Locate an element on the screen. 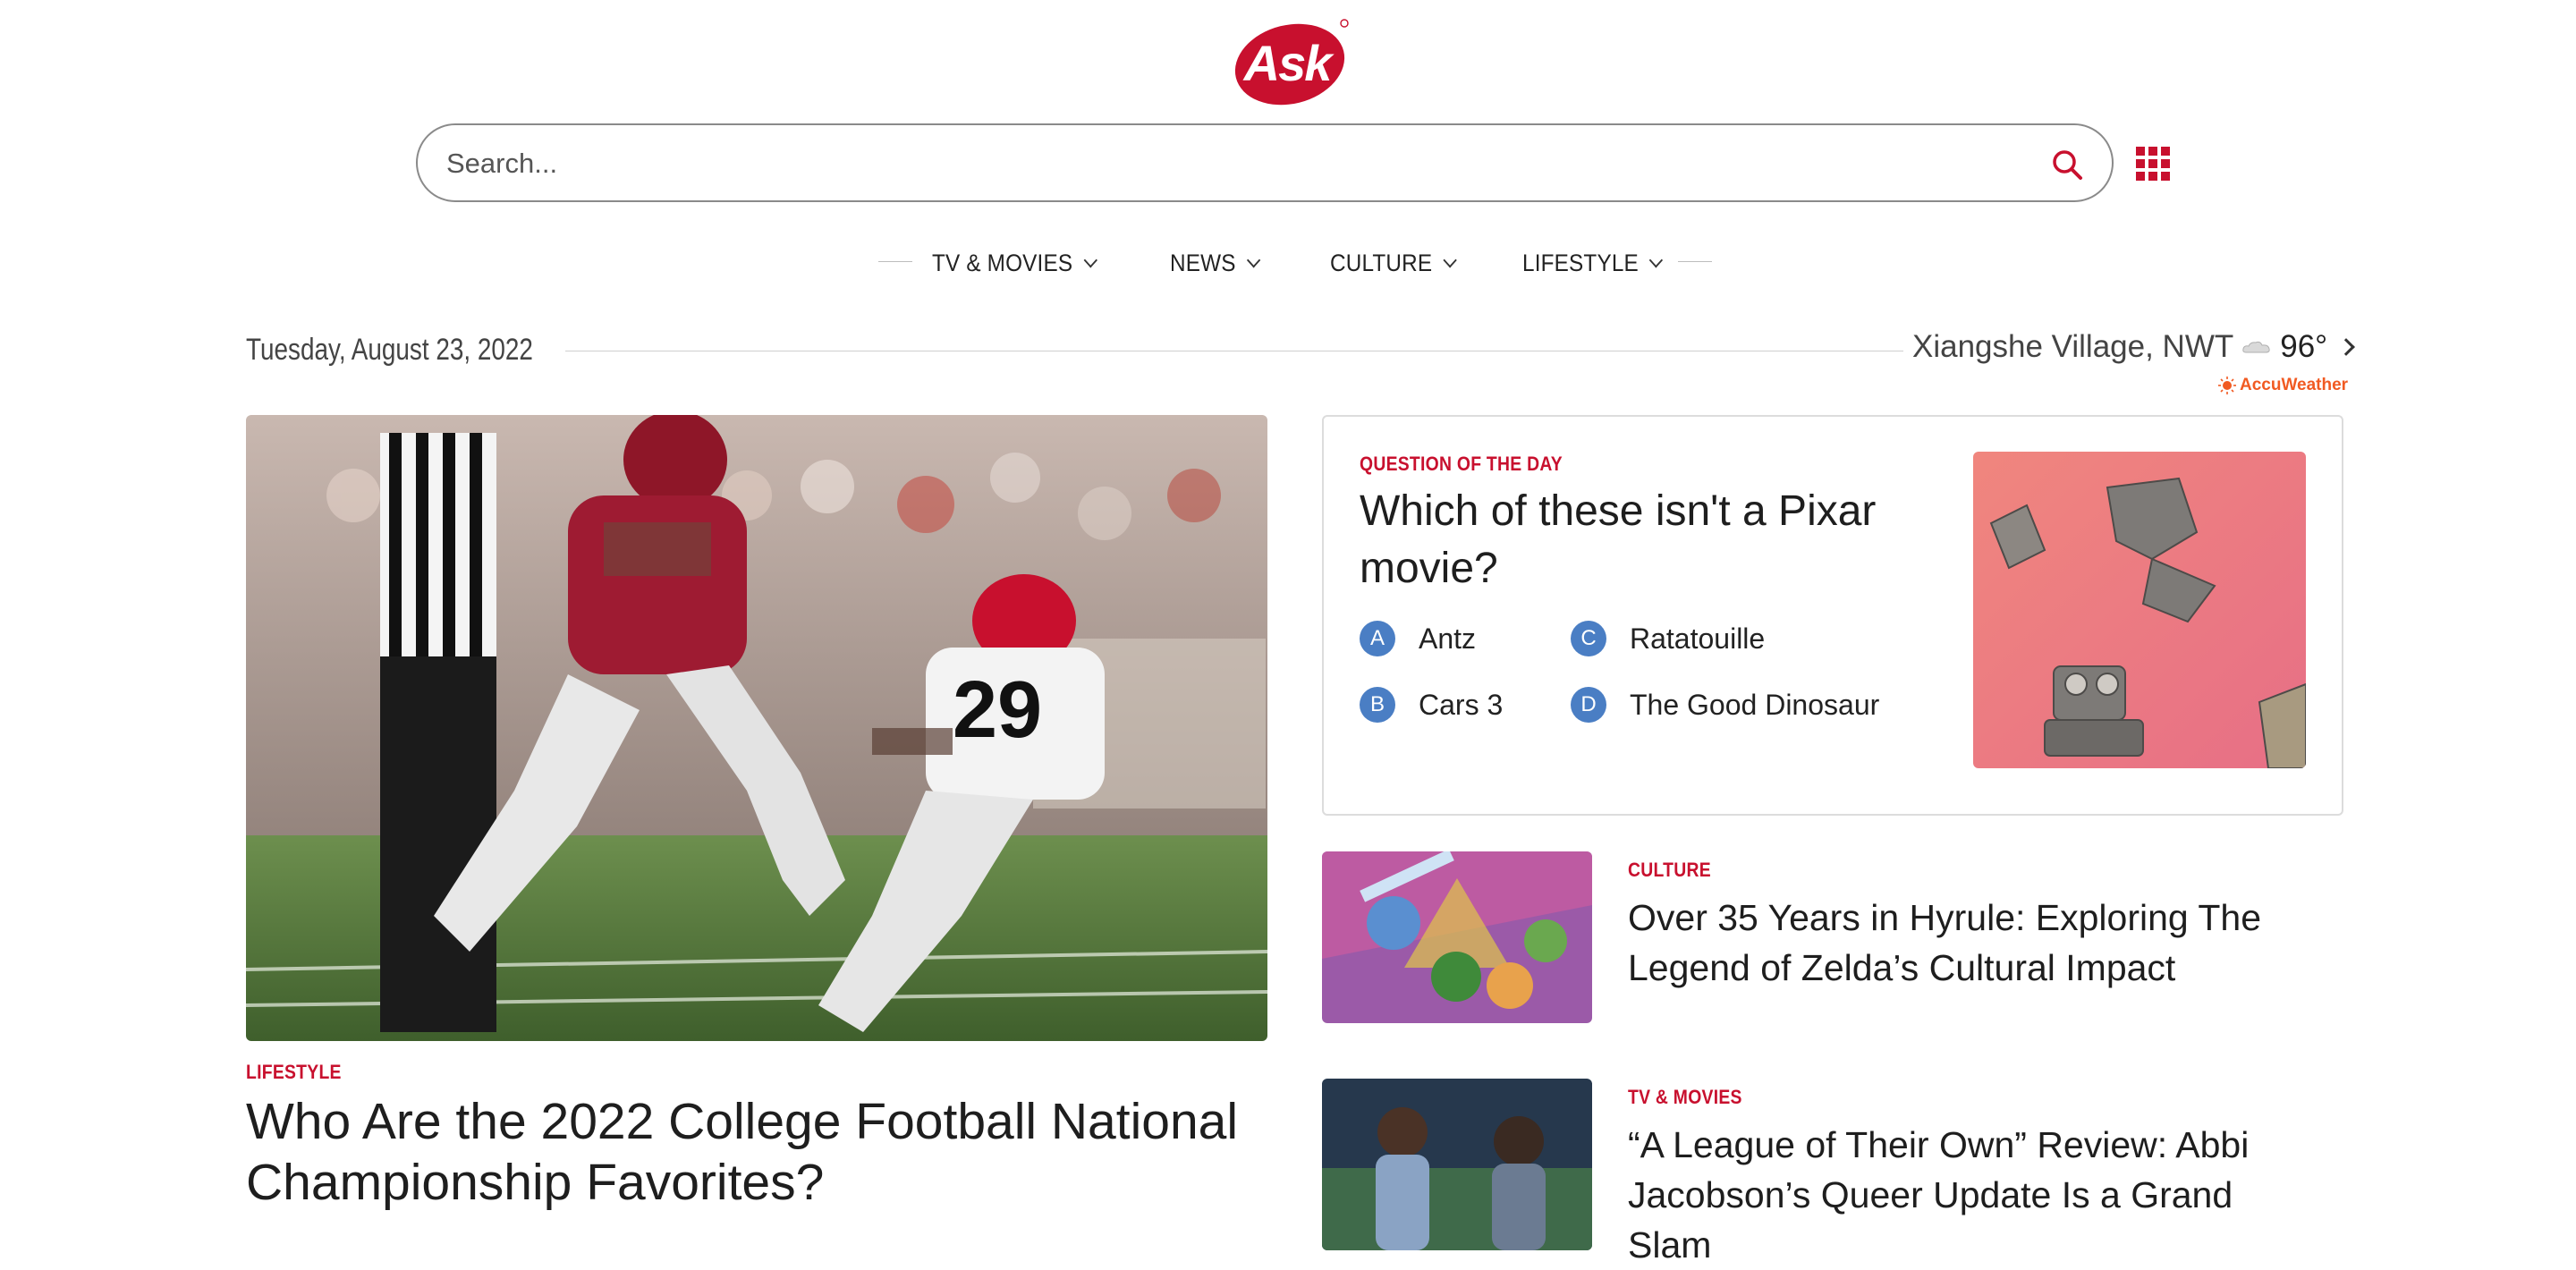 The image size is (2576, 1270). nav-item-news: NEWS is located at coordinates (1215, 263).